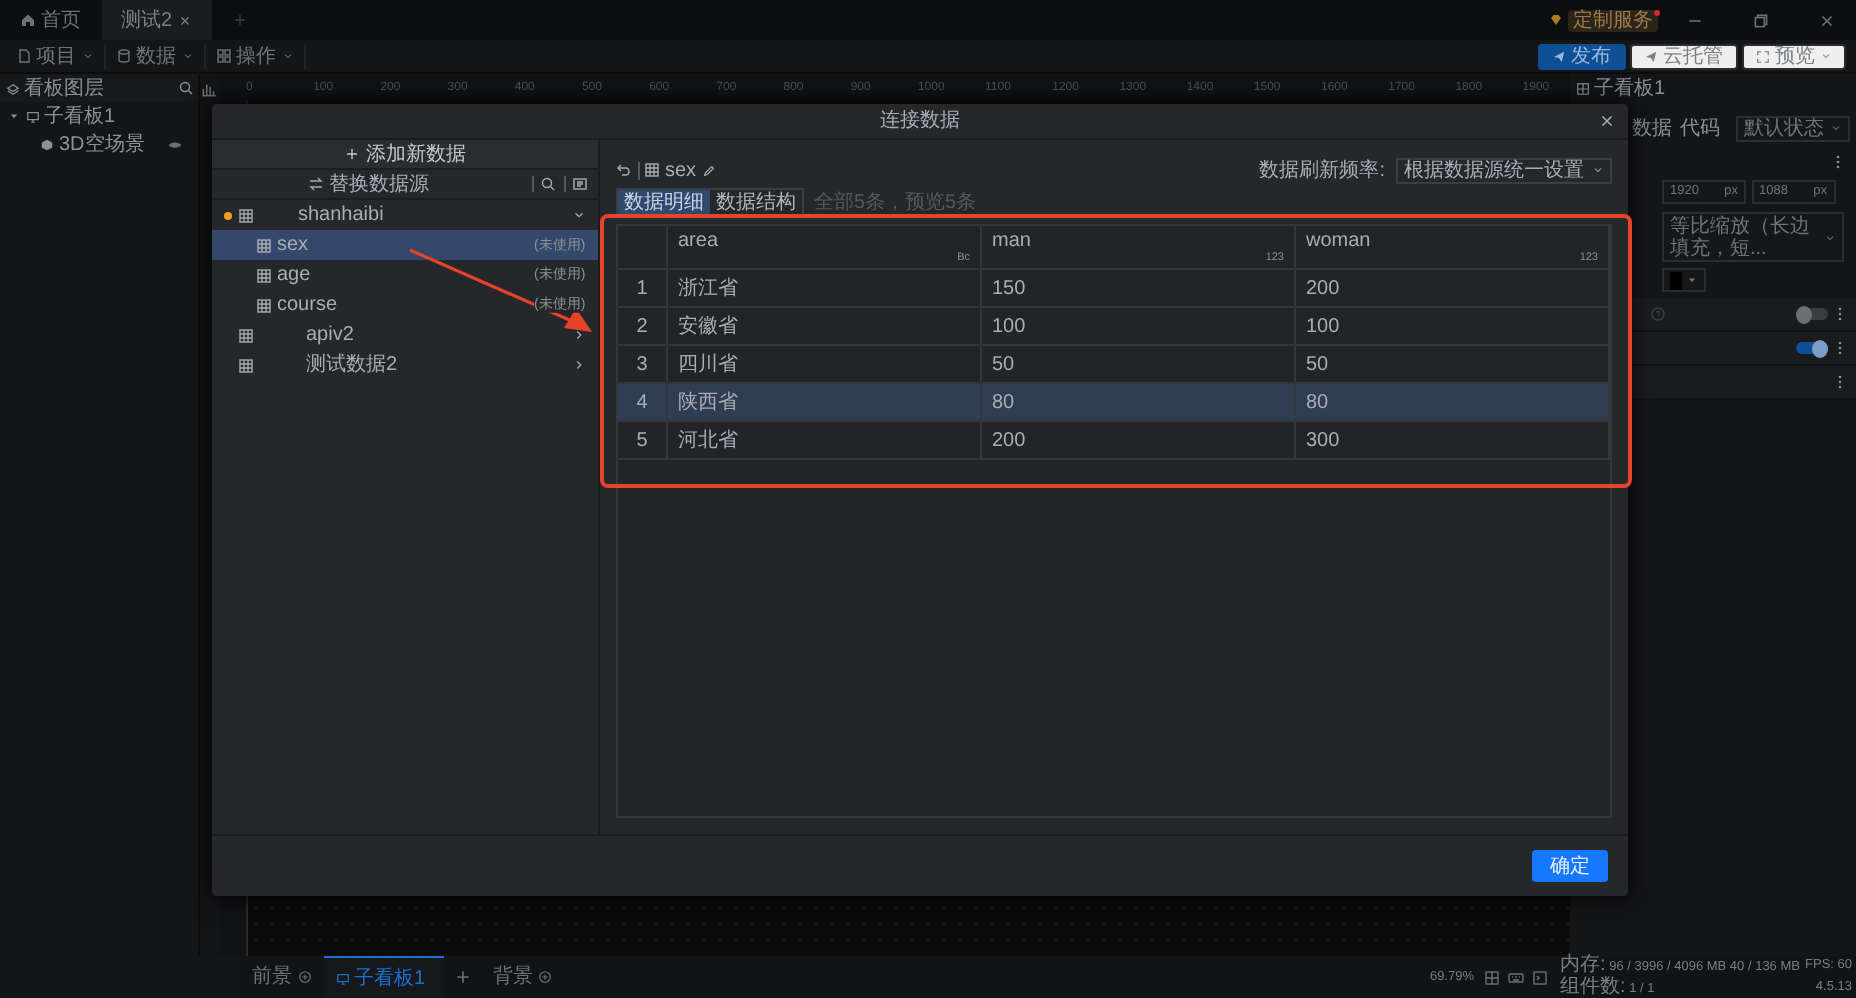 The height and width of the screenshot is (998, 1856). What do you see at coordinates (1009, 288) in the screenshot?
I see `table-cell: 150` at bounding box center [1009, 288].